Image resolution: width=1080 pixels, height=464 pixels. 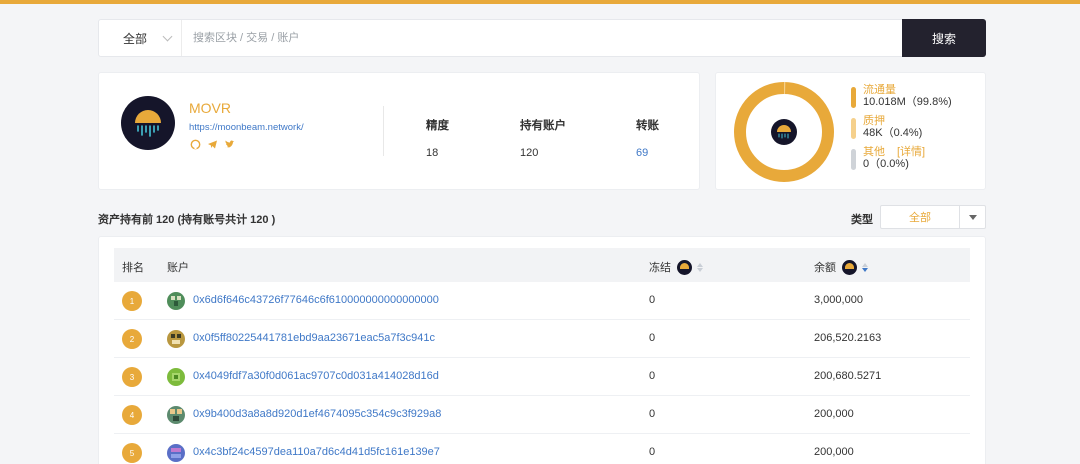 What do you see at coordinates (647, 126) in the screenshot?
I see `stat-label: 转账` at bounding box center [647, 126].